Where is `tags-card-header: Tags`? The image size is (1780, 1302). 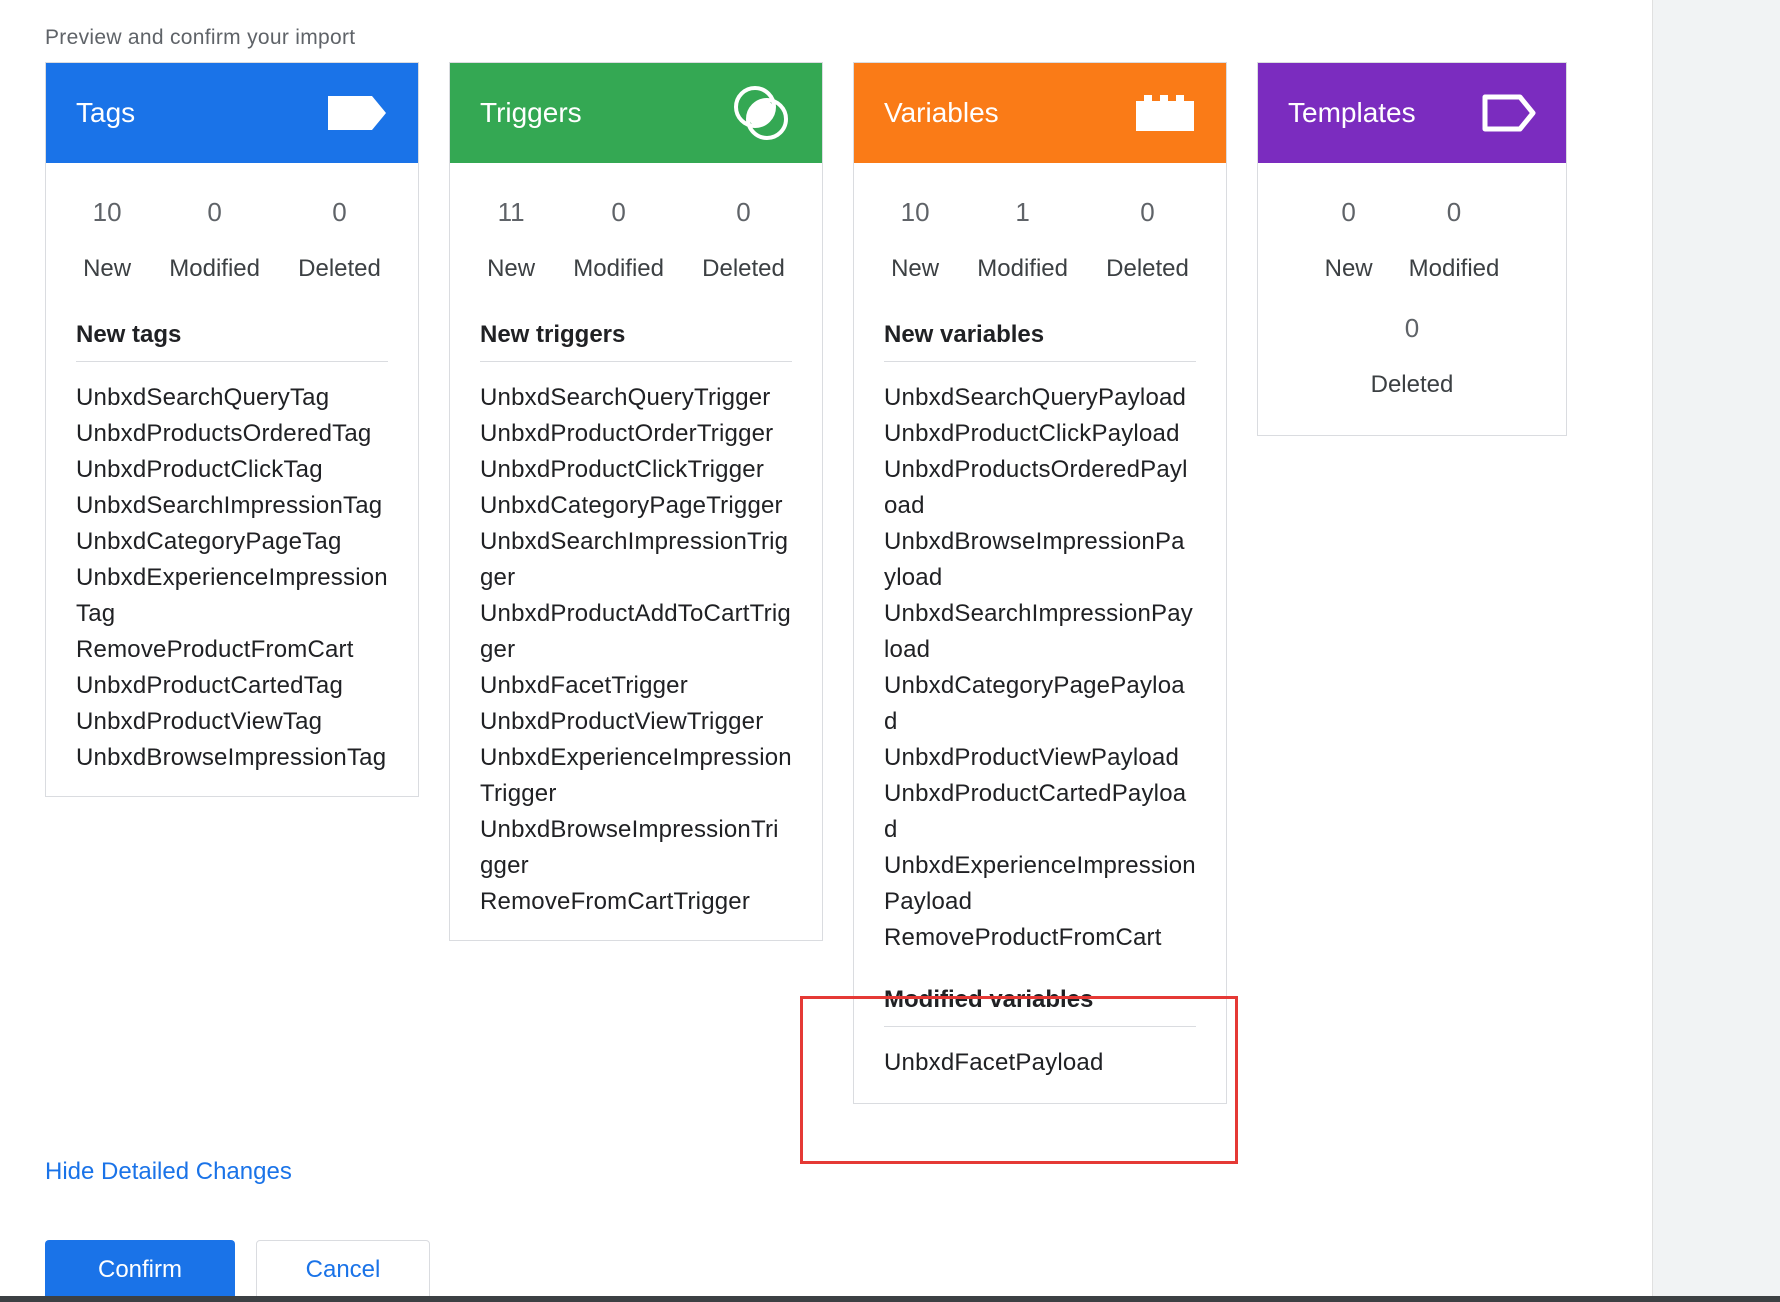 tags-card-header: Tags is located at coordinates (232, 113).